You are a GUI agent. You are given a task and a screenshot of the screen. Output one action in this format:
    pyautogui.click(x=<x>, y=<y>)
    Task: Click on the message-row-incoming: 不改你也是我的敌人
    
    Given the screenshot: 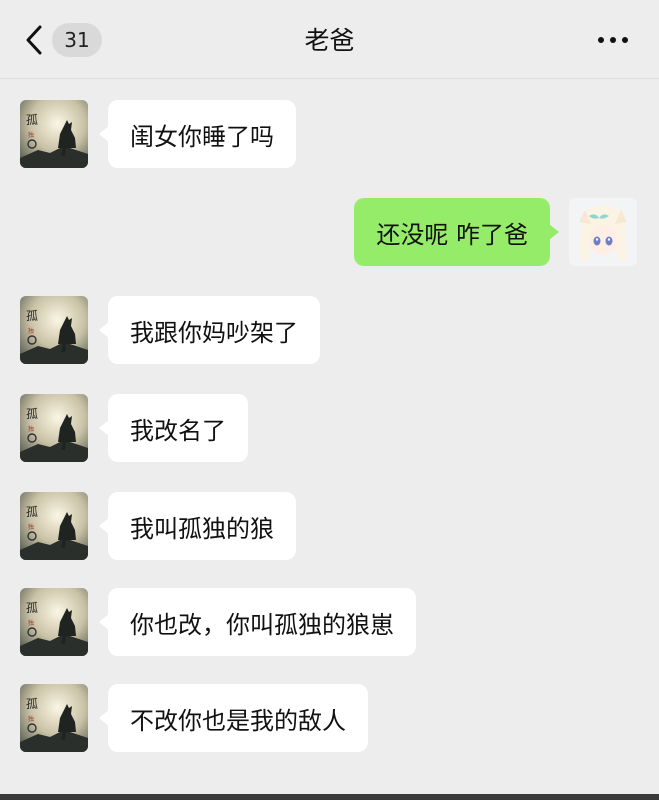 What is the action you would take?
    pyautogui.click(x=329, y=718)
    